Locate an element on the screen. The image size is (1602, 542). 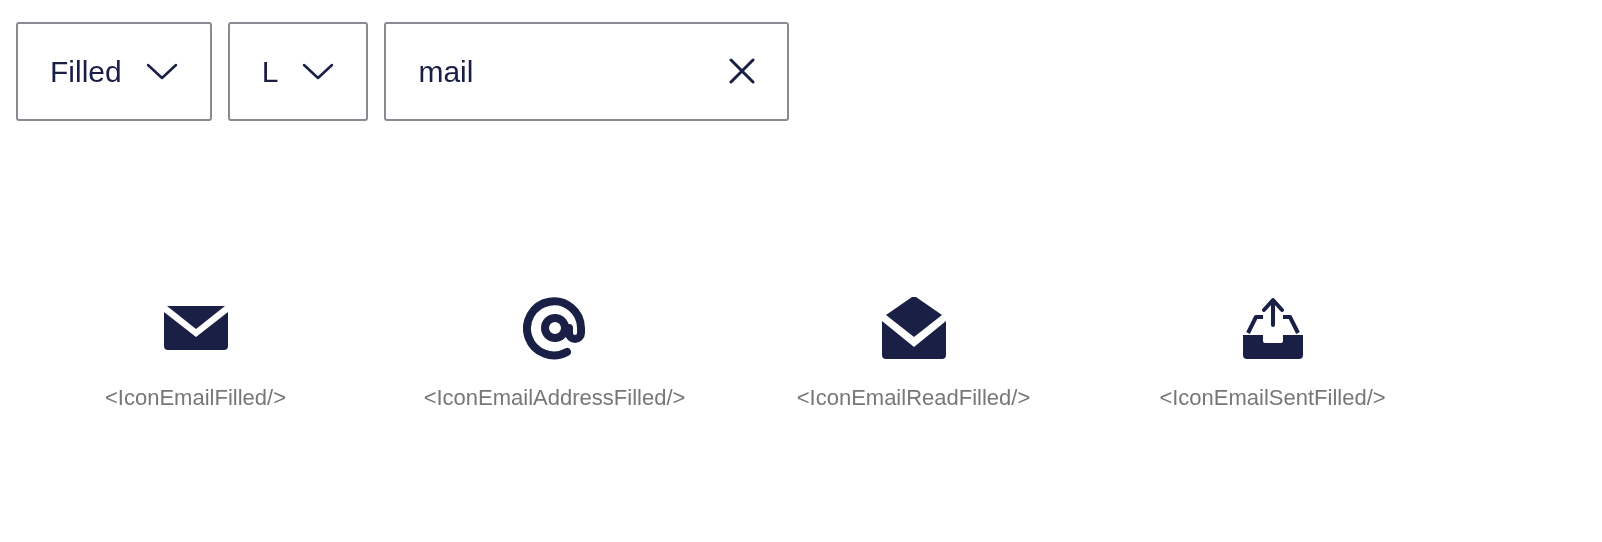
dropdown-select: L is located at coordinates (298, 71).